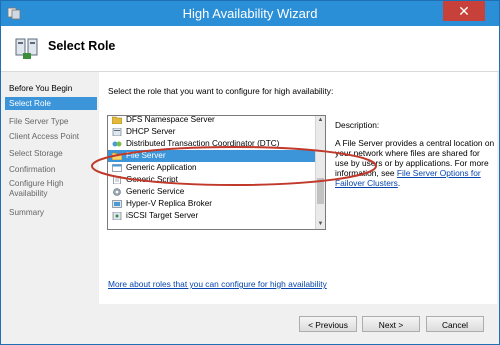 The height and width of the screenshot is (345, 500). I want to click on wizard-footer: < Previous Next > Cancel, so click(298, 323).